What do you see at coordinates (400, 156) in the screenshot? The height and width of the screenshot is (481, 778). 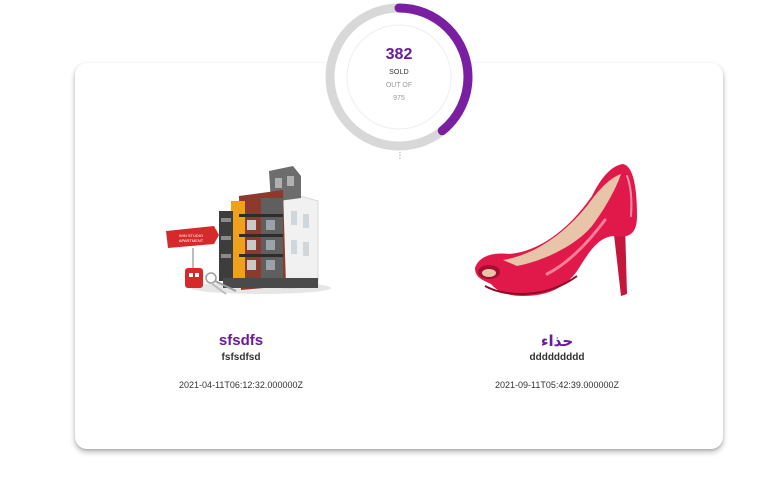 I see `more-options-icon: ⋮` at bounding box center [400, 156].